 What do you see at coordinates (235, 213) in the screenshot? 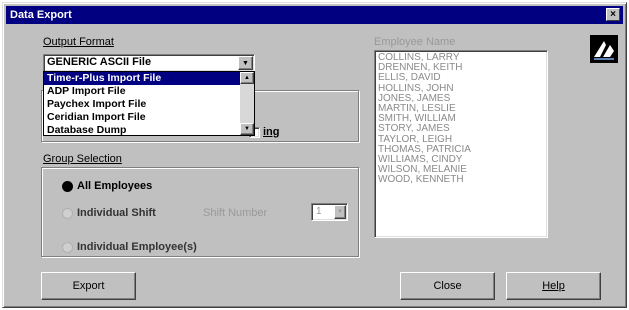
I see `shift-number-label: Shift Number` at bounding box center [235, 213].